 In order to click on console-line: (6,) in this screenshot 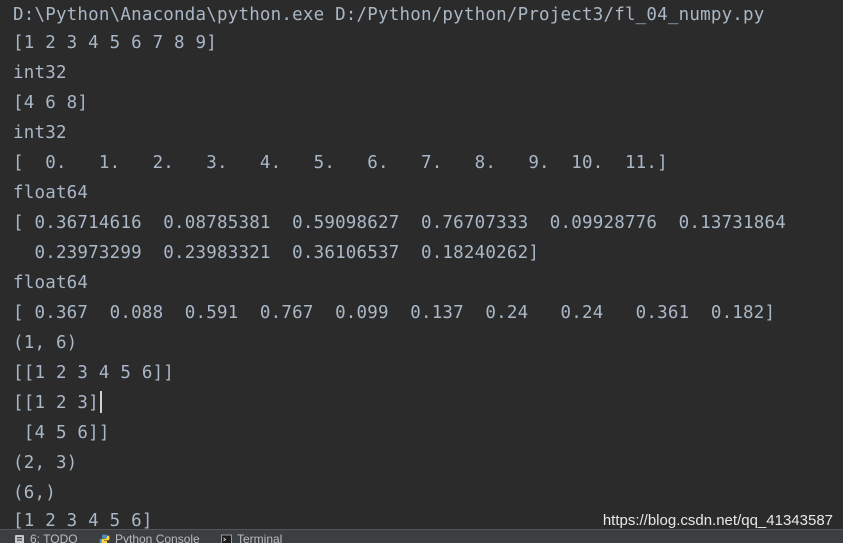, I will do `click(34, 493)`.